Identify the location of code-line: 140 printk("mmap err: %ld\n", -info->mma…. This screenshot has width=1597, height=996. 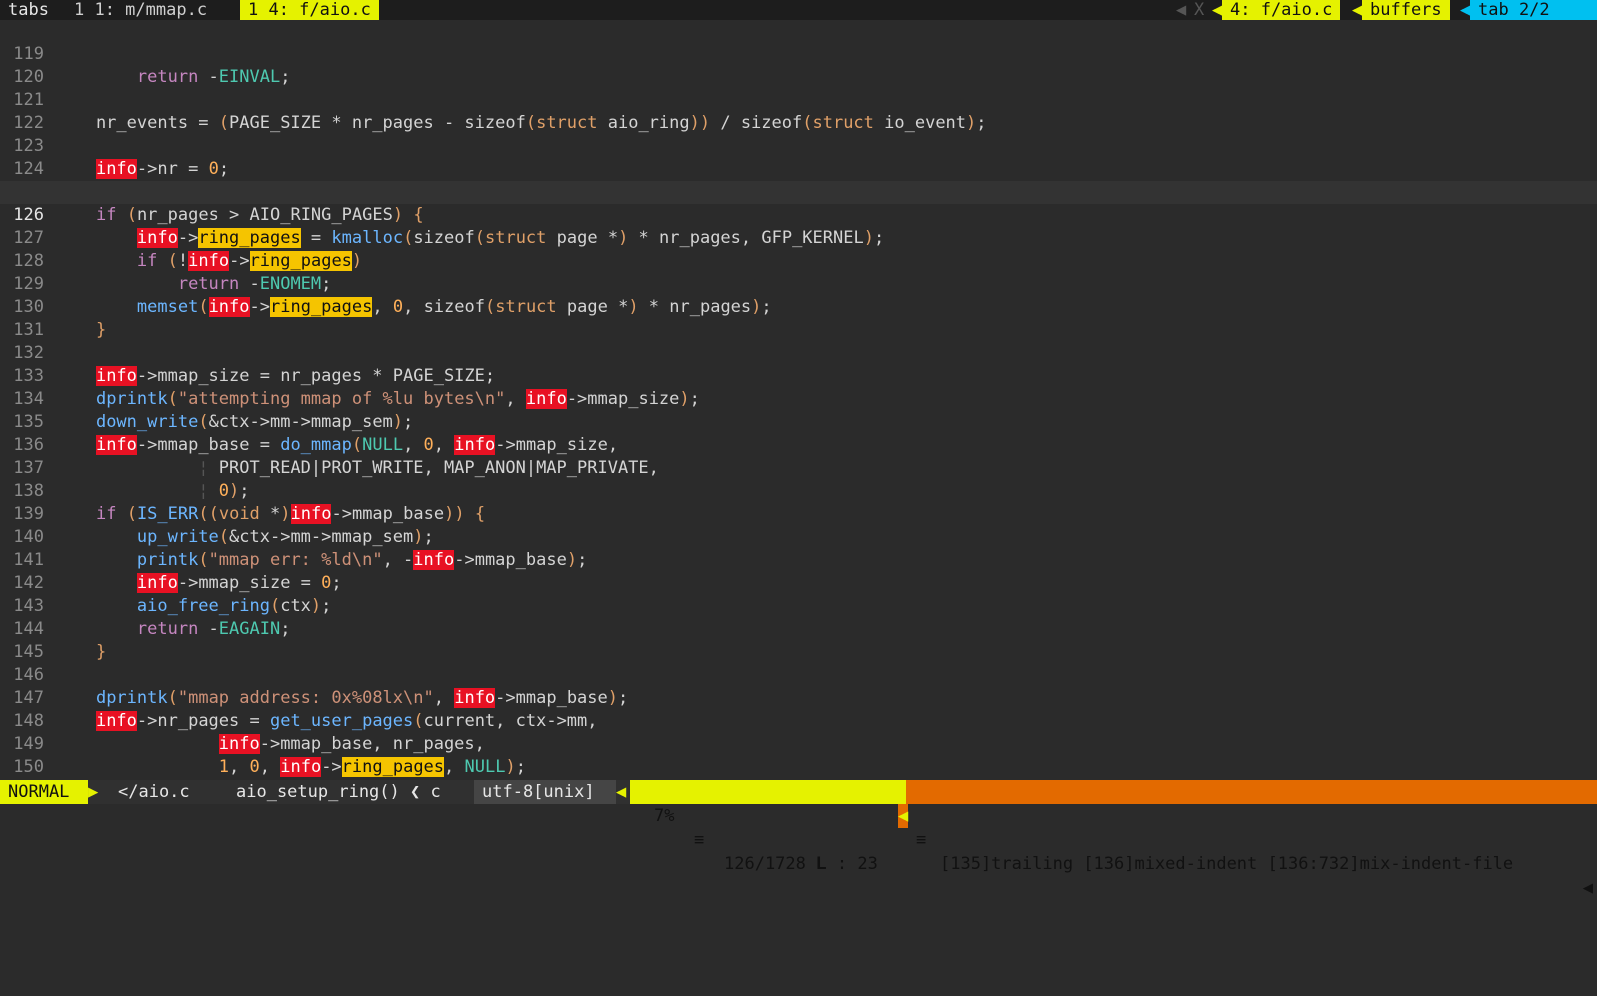
(798, 536).